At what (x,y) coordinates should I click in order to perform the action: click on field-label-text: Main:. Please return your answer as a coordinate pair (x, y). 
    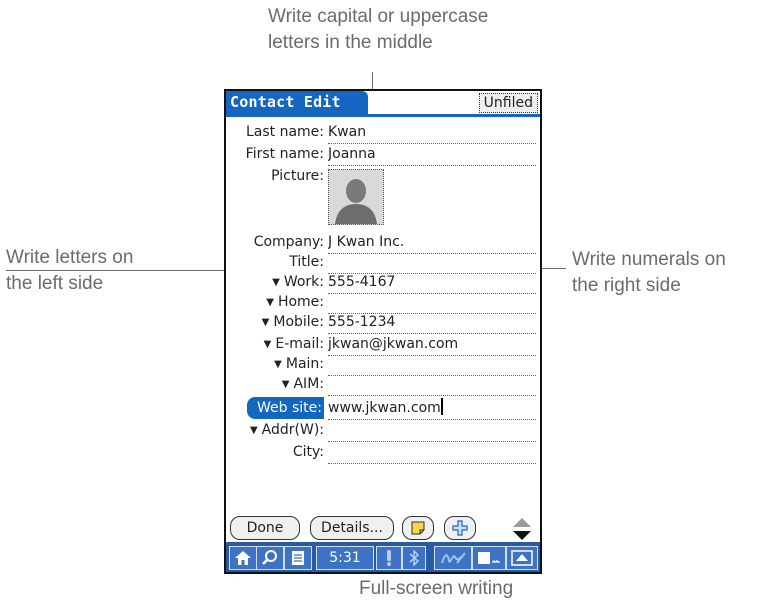
    Looking at the image, I should click on (304, 364).